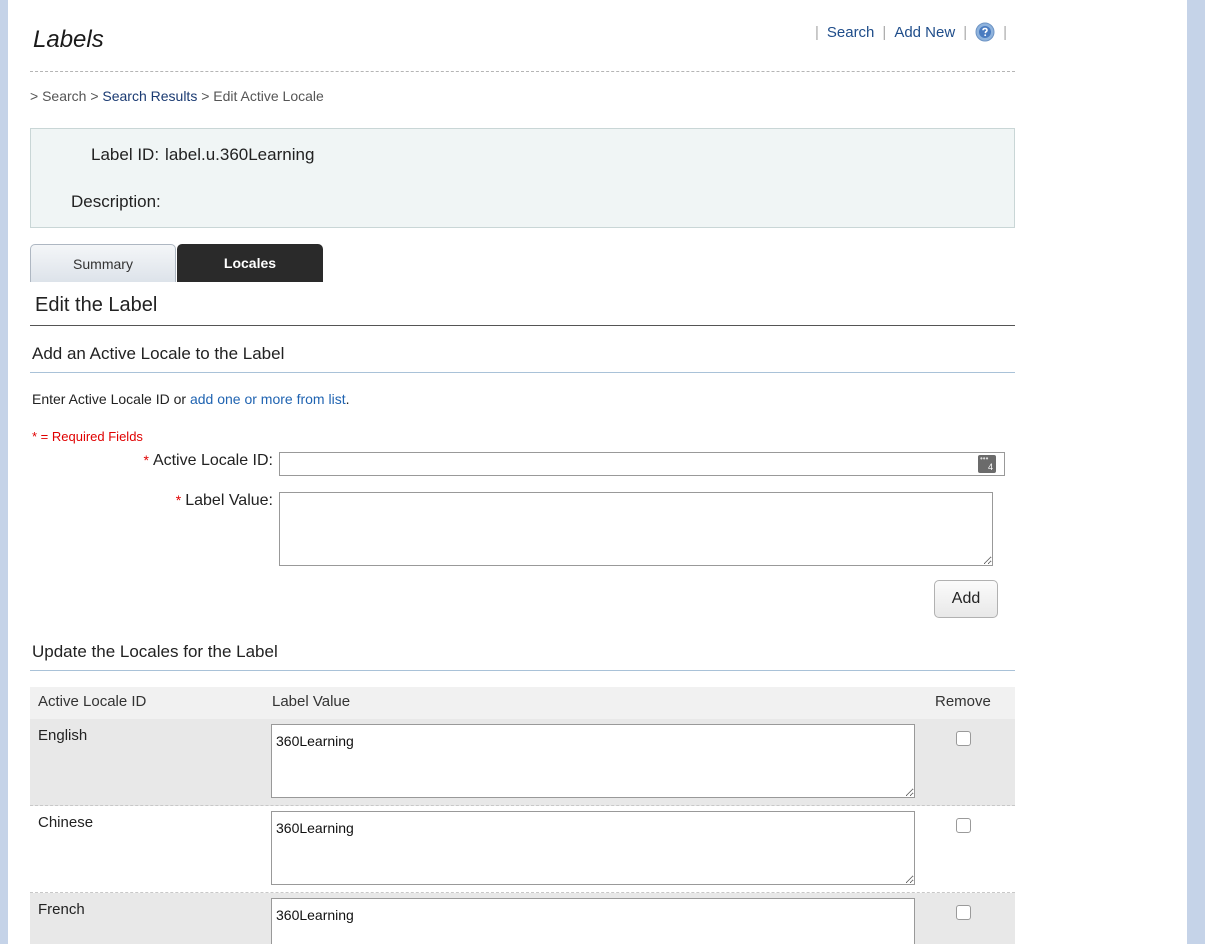 This screenshot has height=944, width=1205. Describe the element at coordinates (125, 154) in the screenshot. I see `label-id-caption: Label ID:` at that location.